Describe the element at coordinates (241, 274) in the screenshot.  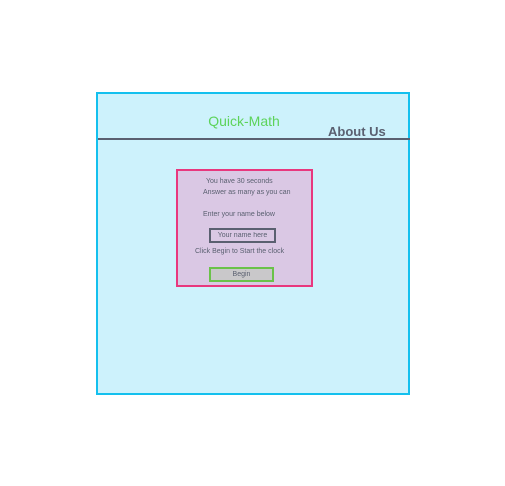
I see `begin-button: Begin` at that location.